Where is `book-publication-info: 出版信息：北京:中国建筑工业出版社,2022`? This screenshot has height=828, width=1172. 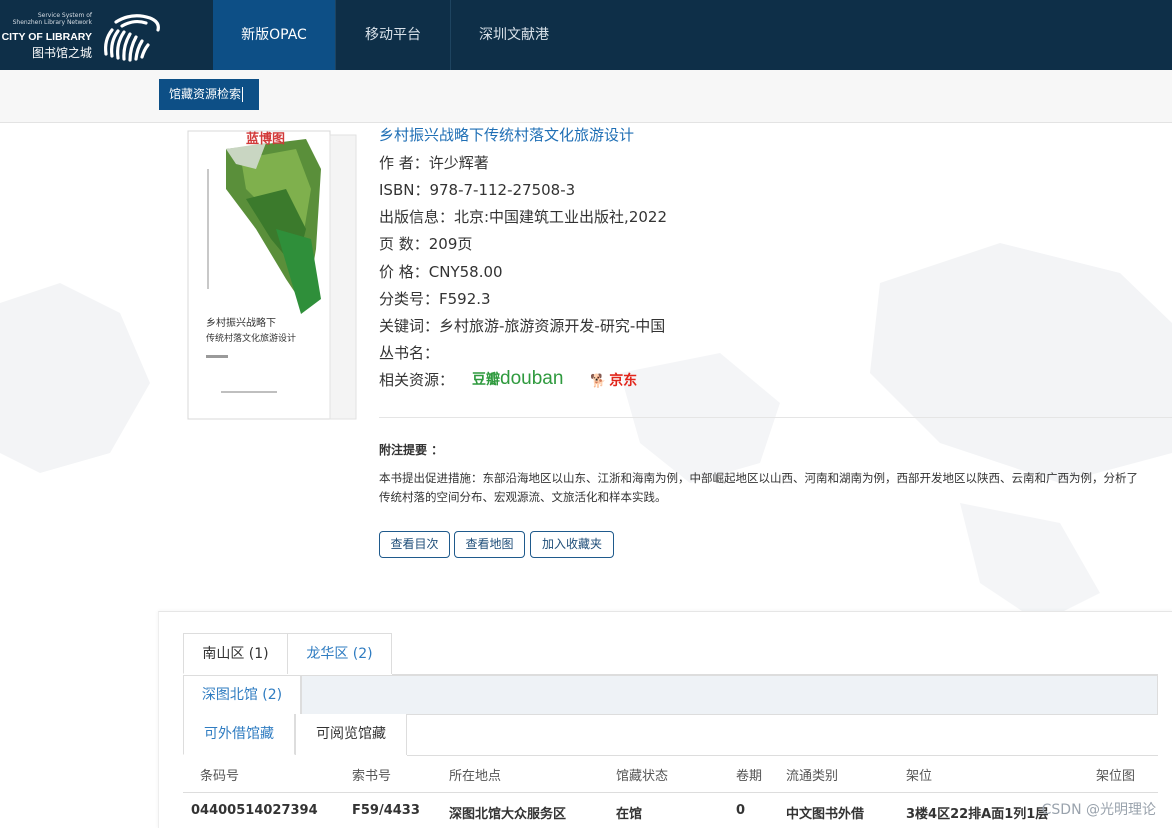 book-publication-info: 出版信息：北京:中国建筑工业出版社,2022 is located at coordinates (523, 217).